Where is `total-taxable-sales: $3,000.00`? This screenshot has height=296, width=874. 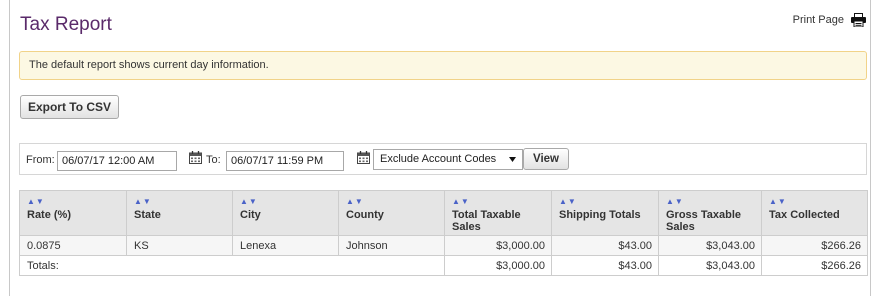
total-taxable-sales: $3,000.00 is located at coordinates (498, 265).